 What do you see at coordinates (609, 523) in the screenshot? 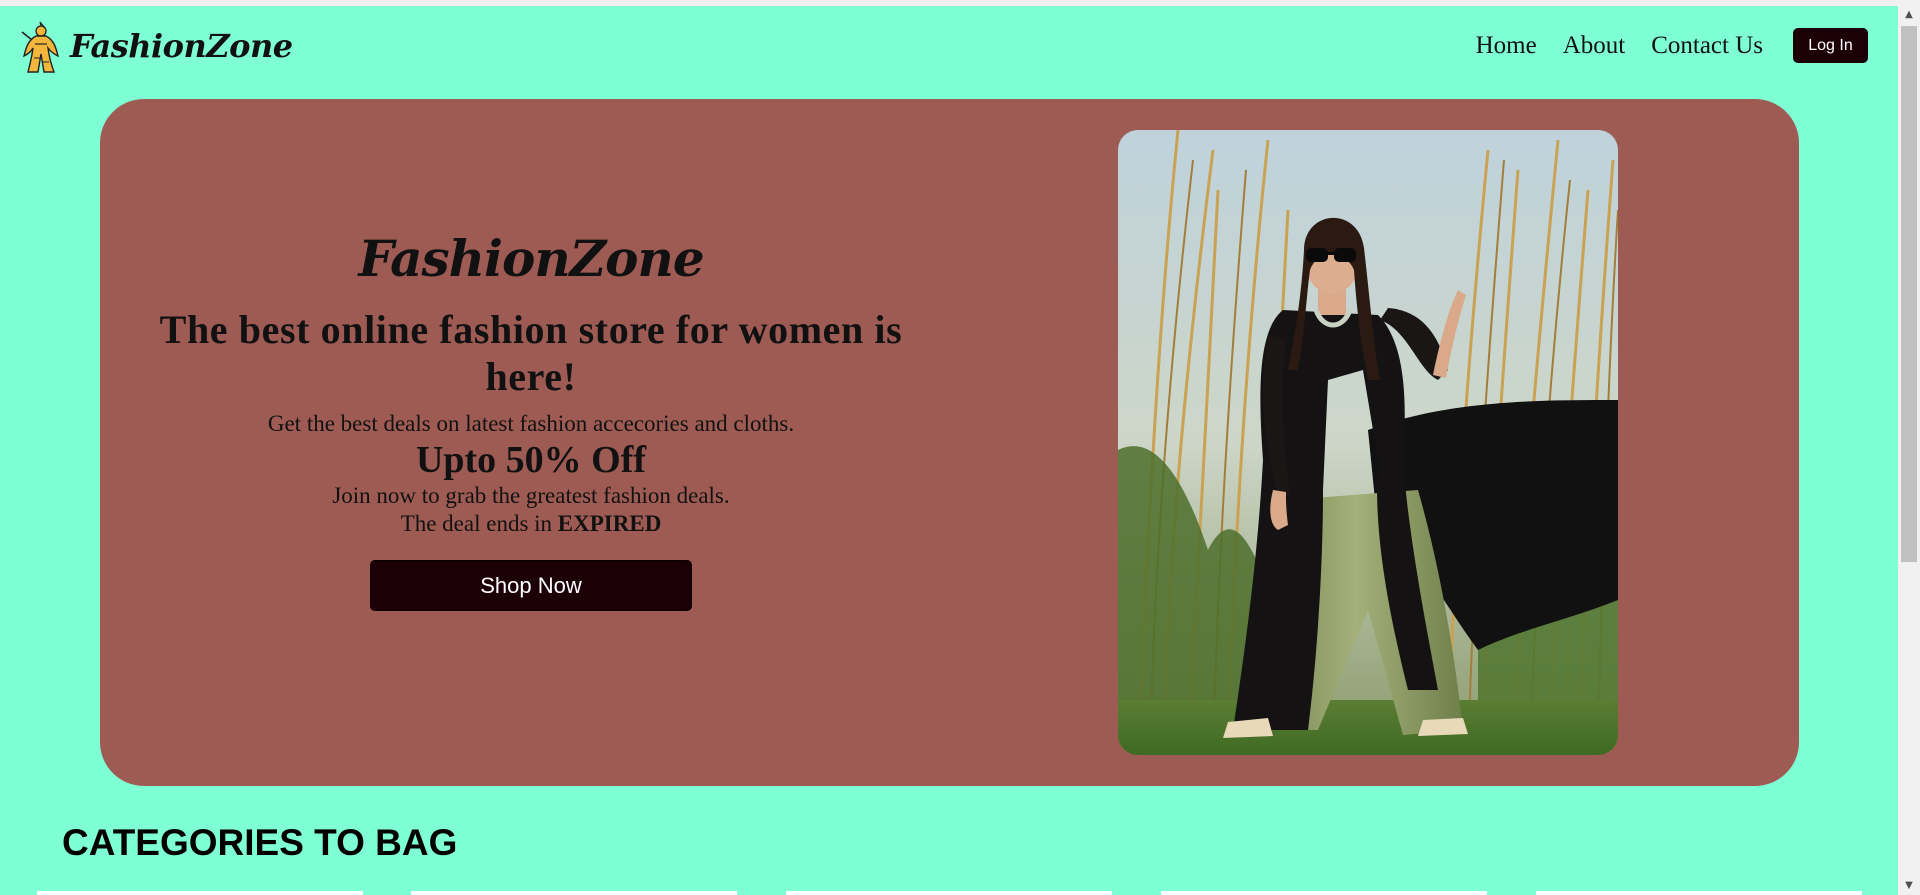
I see `deal-status: EXPIRED` at bounding box center [609, 523].